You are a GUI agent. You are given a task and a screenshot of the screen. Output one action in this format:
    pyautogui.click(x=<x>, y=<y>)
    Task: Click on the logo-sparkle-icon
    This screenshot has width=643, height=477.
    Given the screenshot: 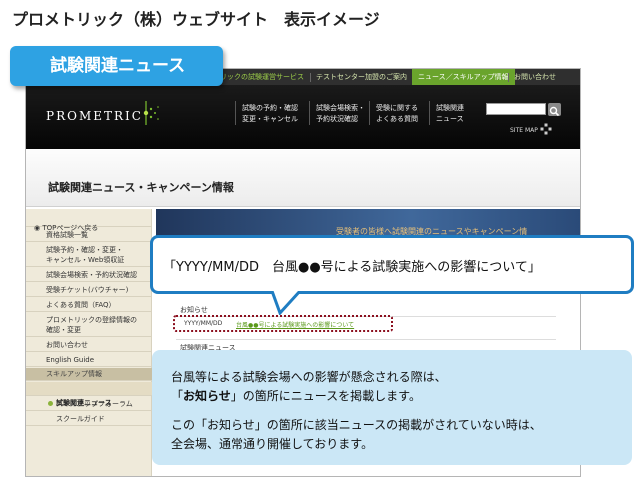 What is the action you would take?
    pyautogui.click(x=151, y=113)
    